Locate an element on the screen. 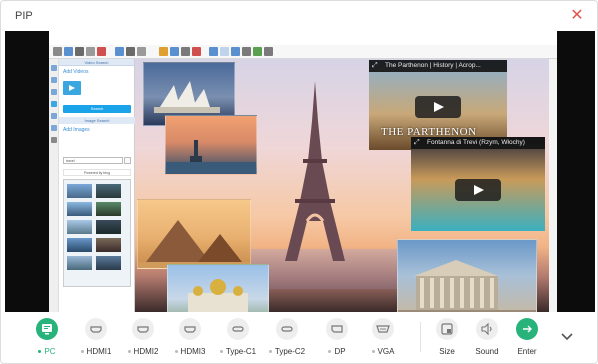 The height and width of the screenshot is (364, 598). video-card-trevi: Fontanna di Trevi (Rzym, Włochy) ⤢ is located at coordinates (478, 184).